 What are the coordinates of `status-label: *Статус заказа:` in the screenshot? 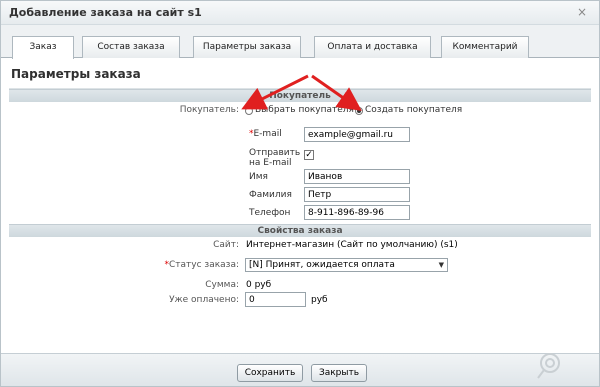 It's located at (195, 265).